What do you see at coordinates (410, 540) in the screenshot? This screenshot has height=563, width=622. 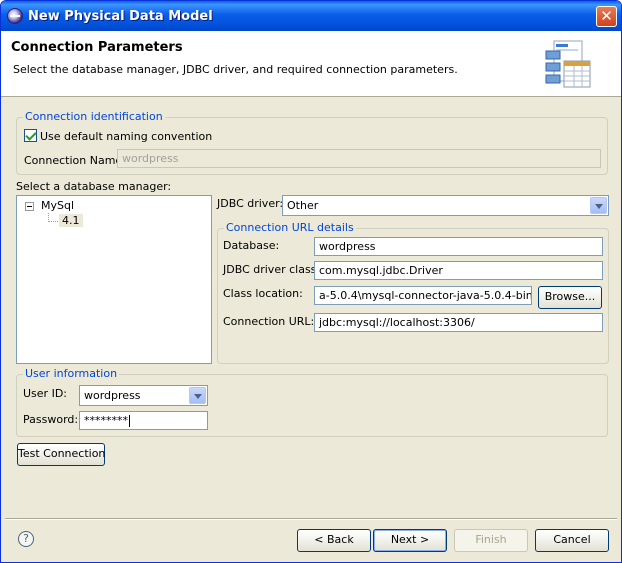 I see `next-button: Next >` at bounding box center [410, 540].